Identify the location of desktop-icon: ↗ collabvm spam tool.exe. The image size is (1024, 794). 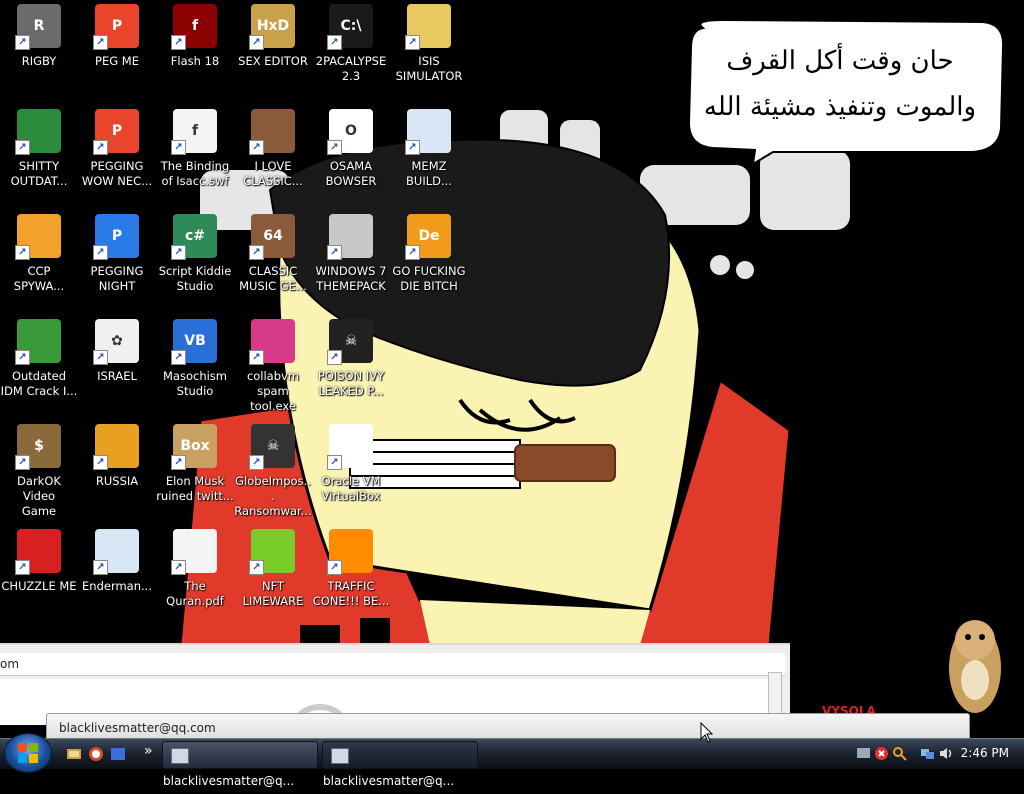
(273, 365).